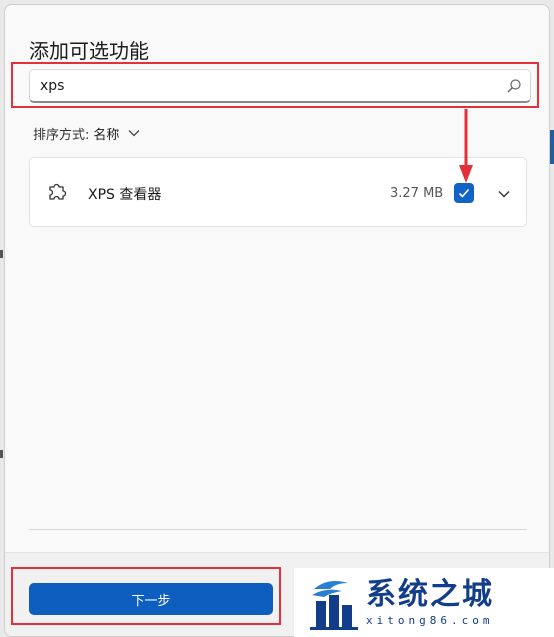  Describe the element at coordinates (334, 605) in the screenshot. I see `castle-logo-icon` at that location.